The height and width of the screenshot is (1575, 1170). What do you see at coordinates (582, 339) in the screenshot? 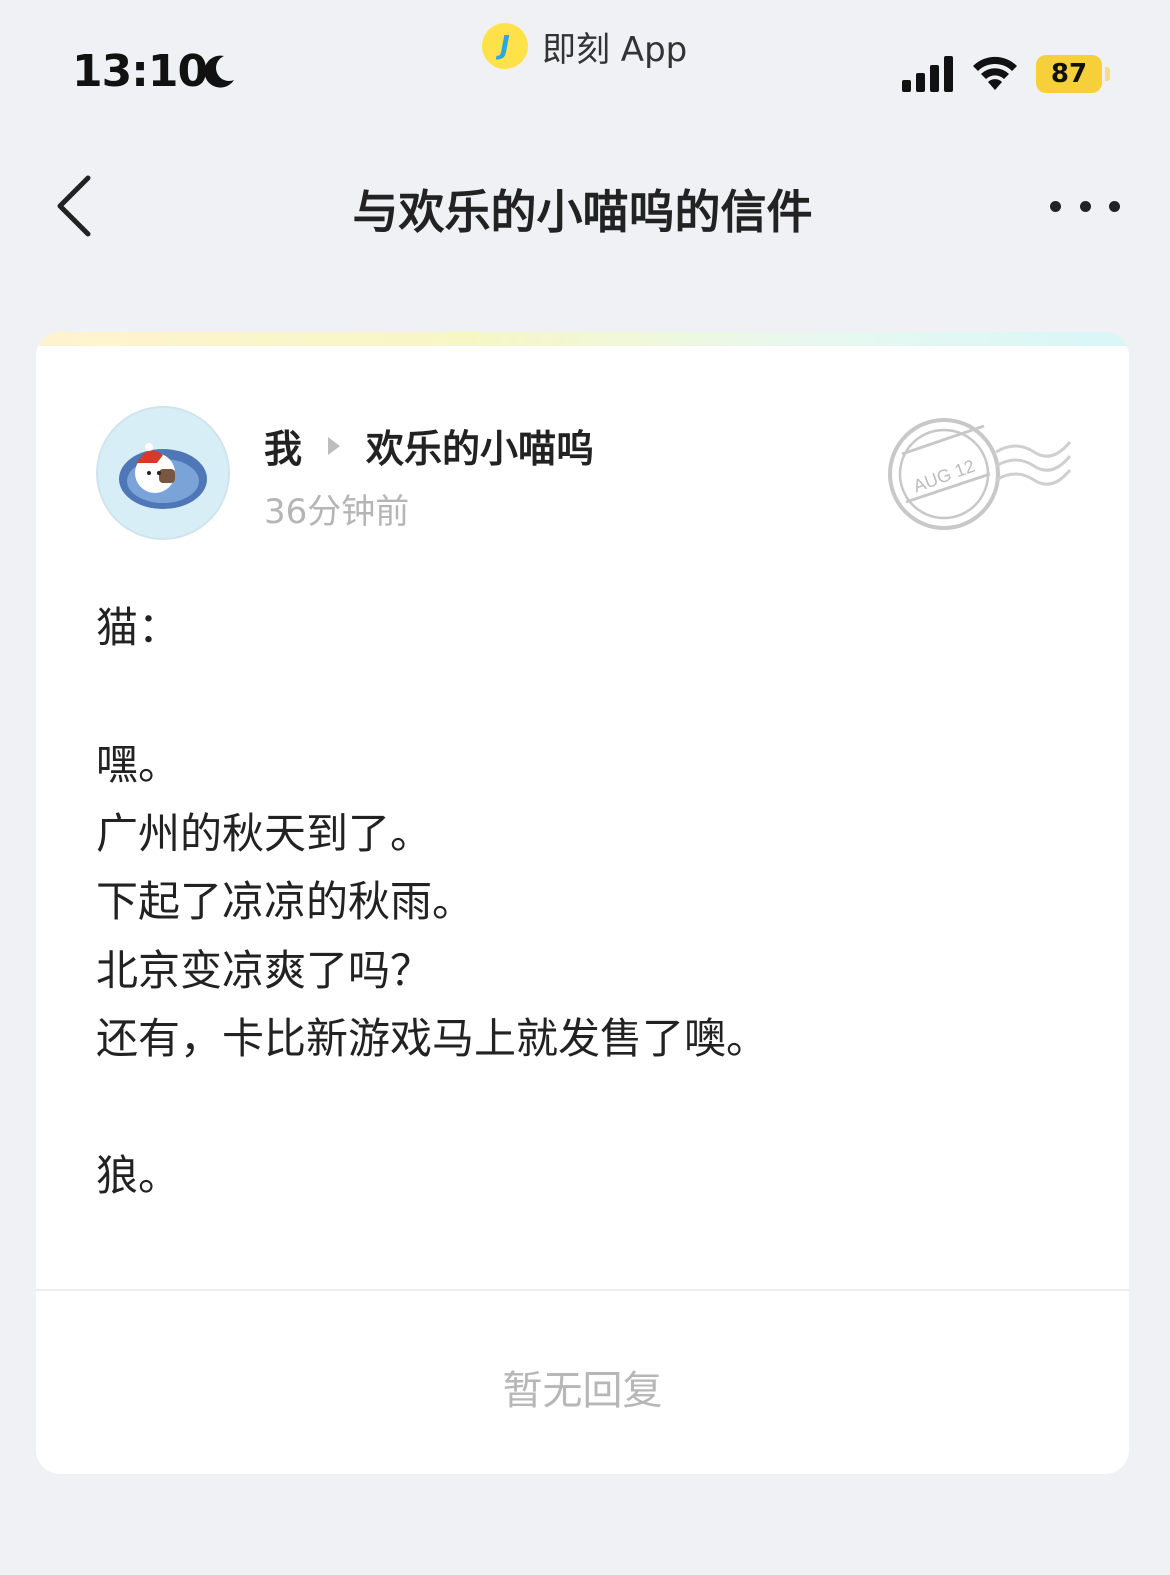
I see `card-top-stripe` at bounding box center [582, 339].